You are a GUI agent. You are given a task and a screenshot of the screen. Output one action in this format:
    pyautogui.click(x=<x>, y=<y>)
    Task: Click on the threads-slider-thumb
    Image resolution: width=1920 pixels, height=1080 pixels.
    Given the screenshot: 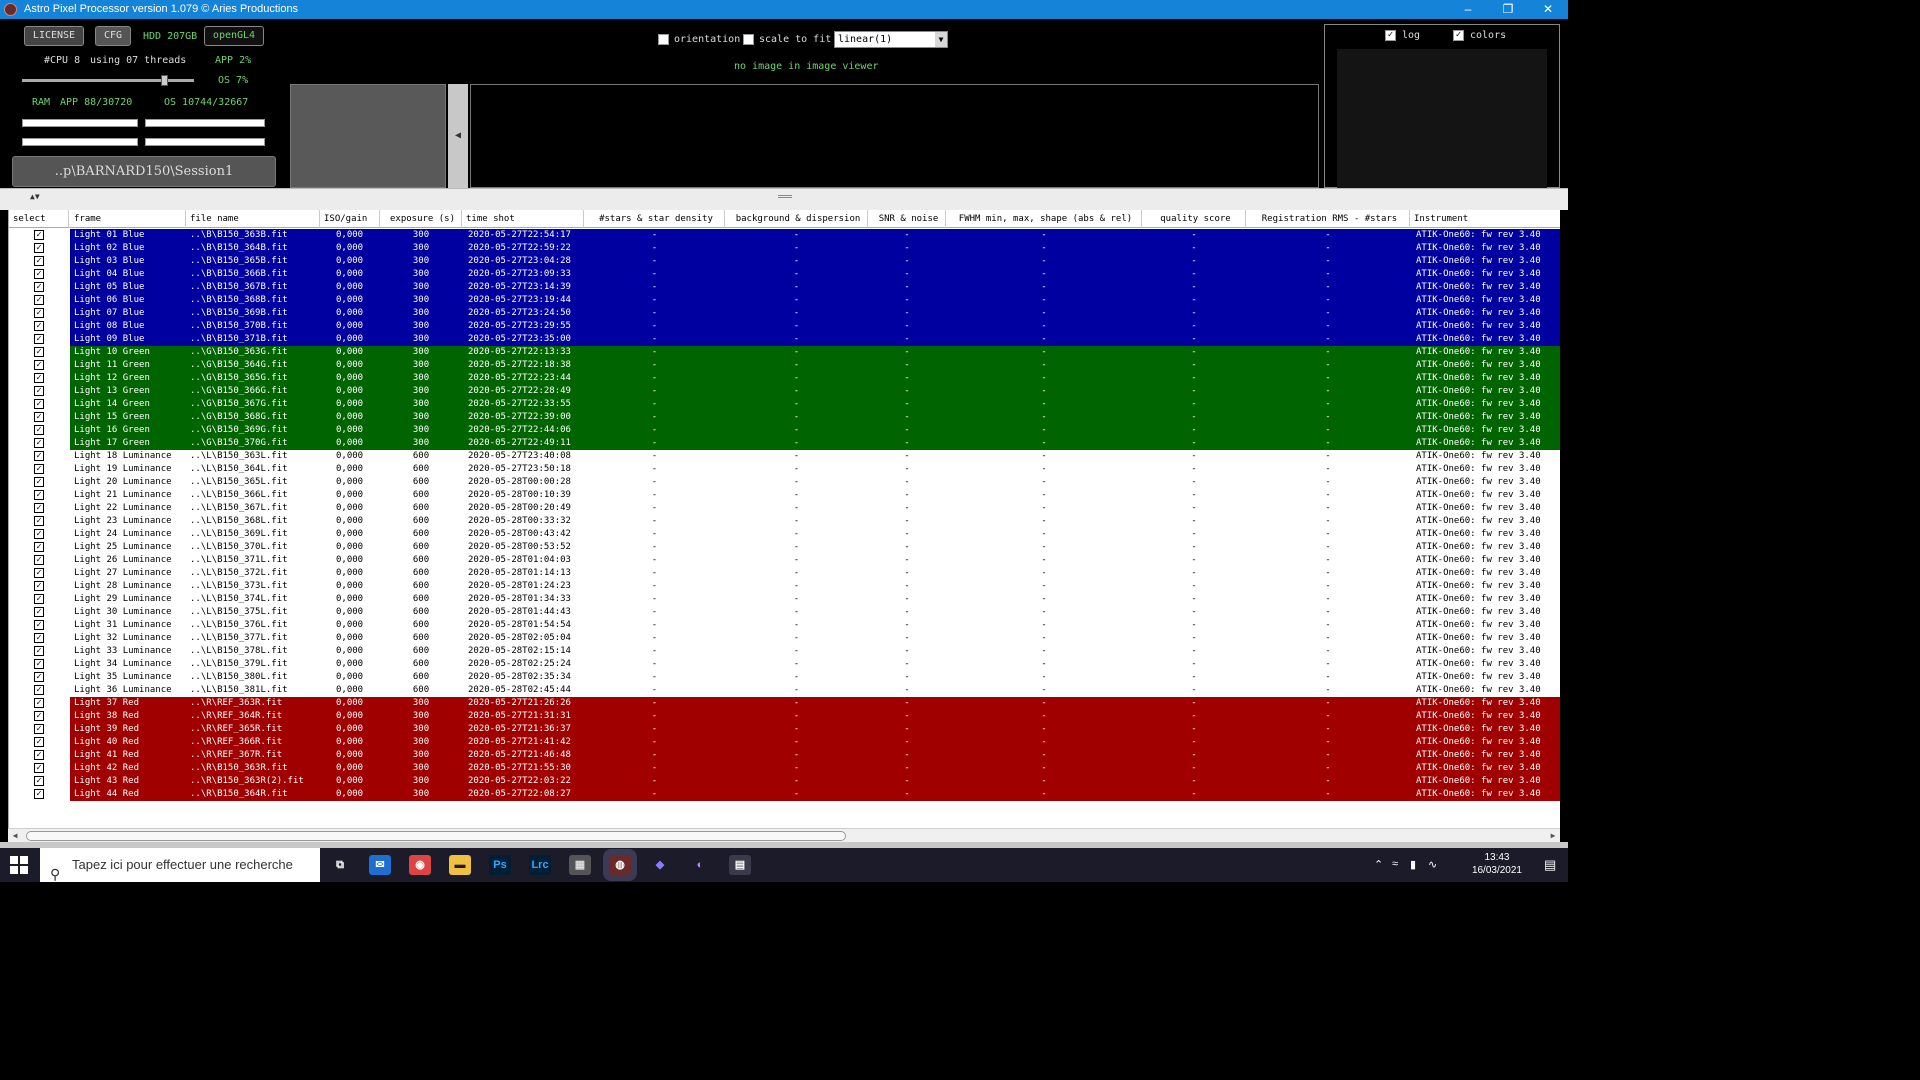 What is the action you would take?
    pyautogui.click(x=164, y=80)
    